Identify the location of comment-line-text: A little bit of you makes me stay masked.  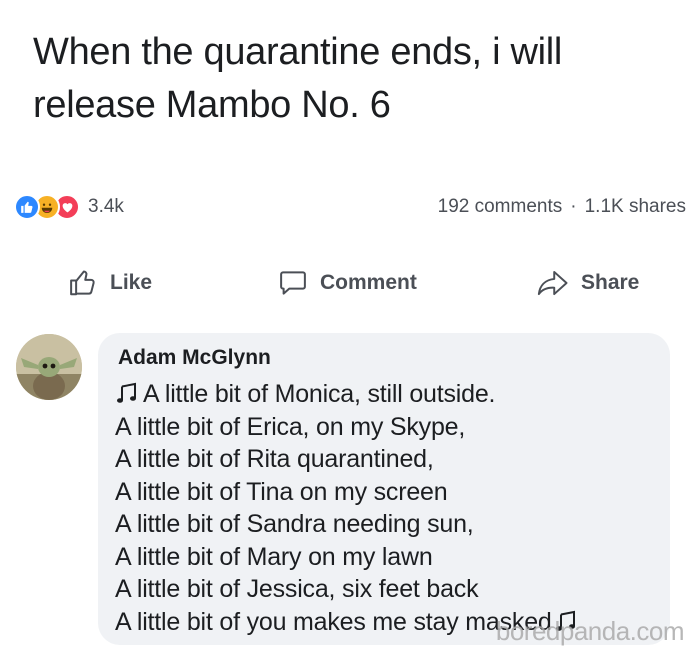
(333, 621).